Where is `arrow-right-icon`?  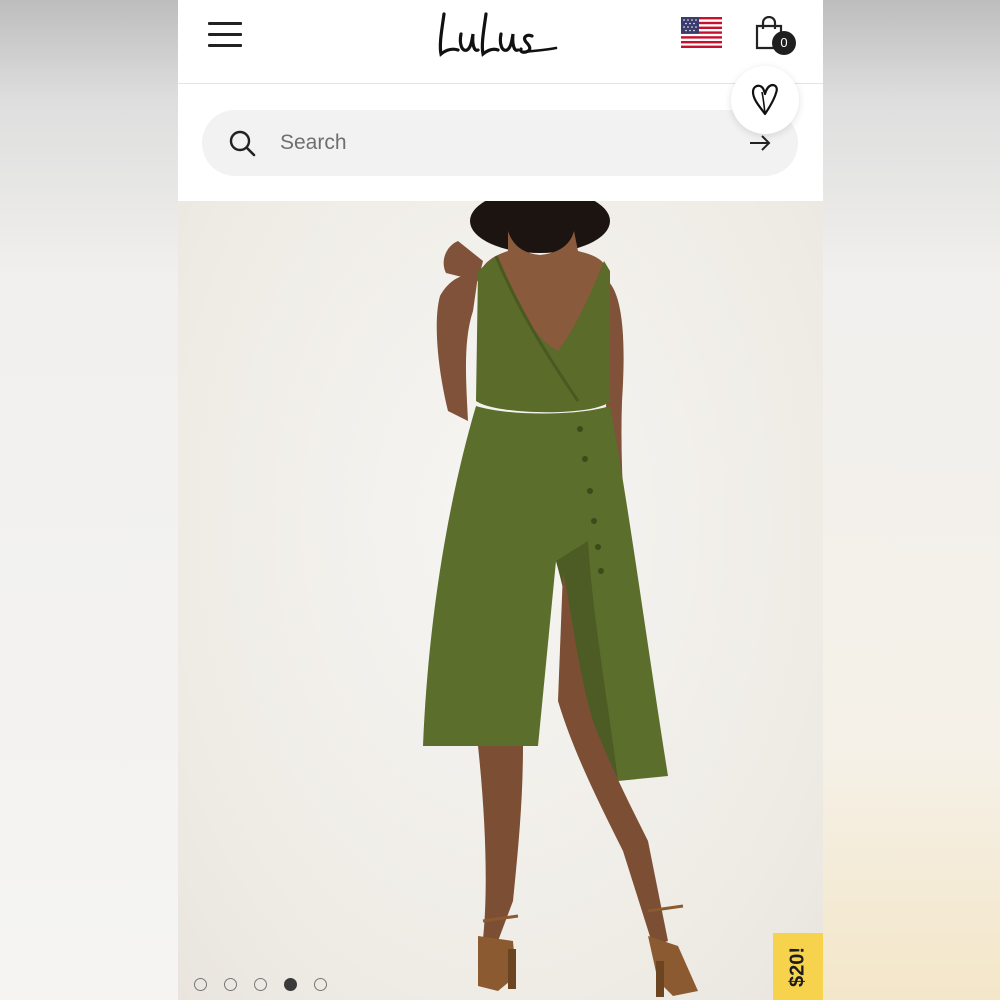
arrow-right-icon is located at coordinates (760, 143).